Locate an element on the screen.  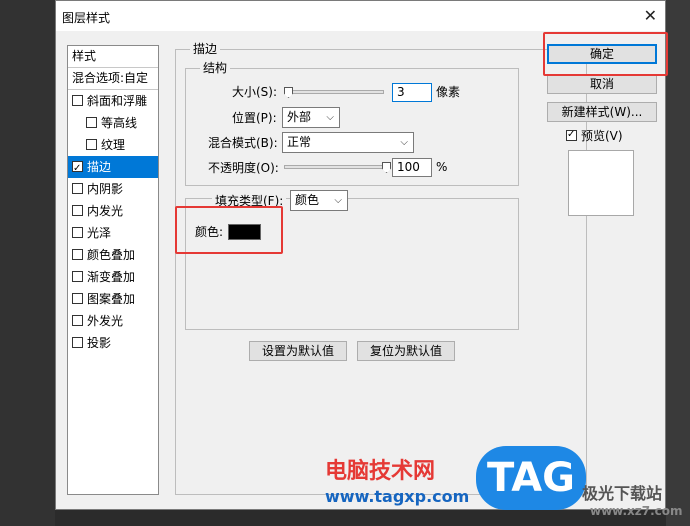
style-item-label: 纹理 is located at coordinates (113, 145).